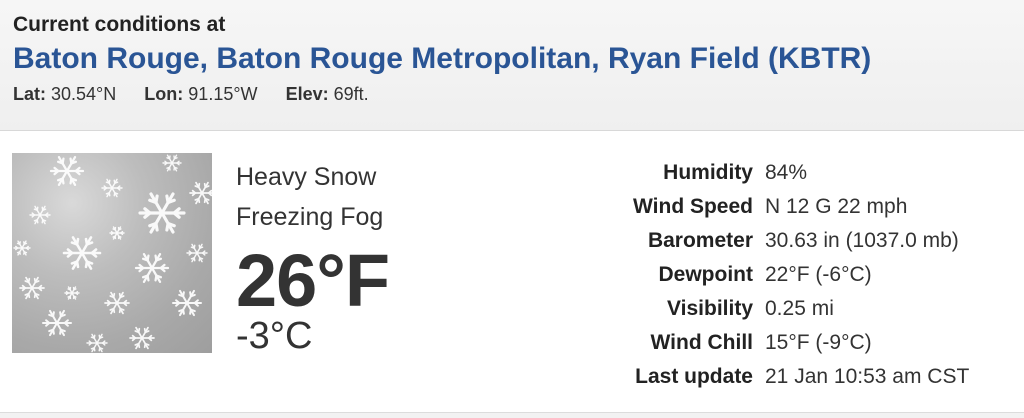  I want to click on detail-value: 0.25 mi, so click(799, 308).